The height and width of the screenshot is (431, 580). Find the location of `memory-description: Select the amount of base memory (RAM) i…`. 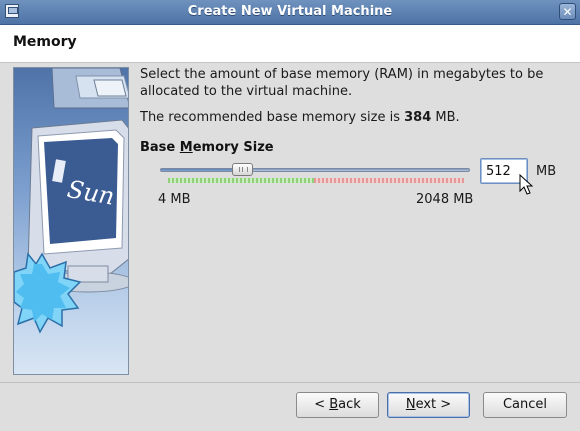

memory-description: Select the amount of base memory (RAM) i… is located at coordinates (342, 83).